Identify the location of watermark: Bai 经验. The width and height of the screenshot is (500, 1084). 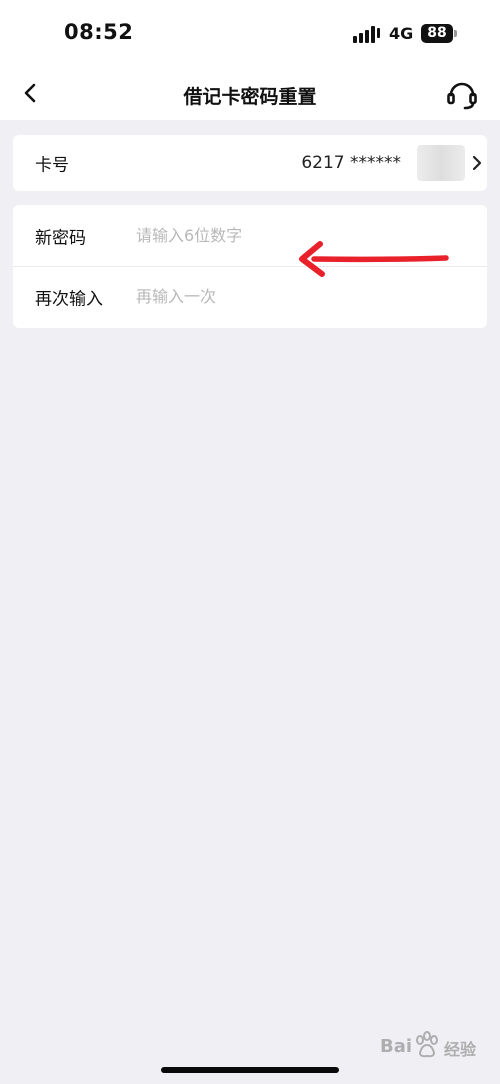
(435, 1047).